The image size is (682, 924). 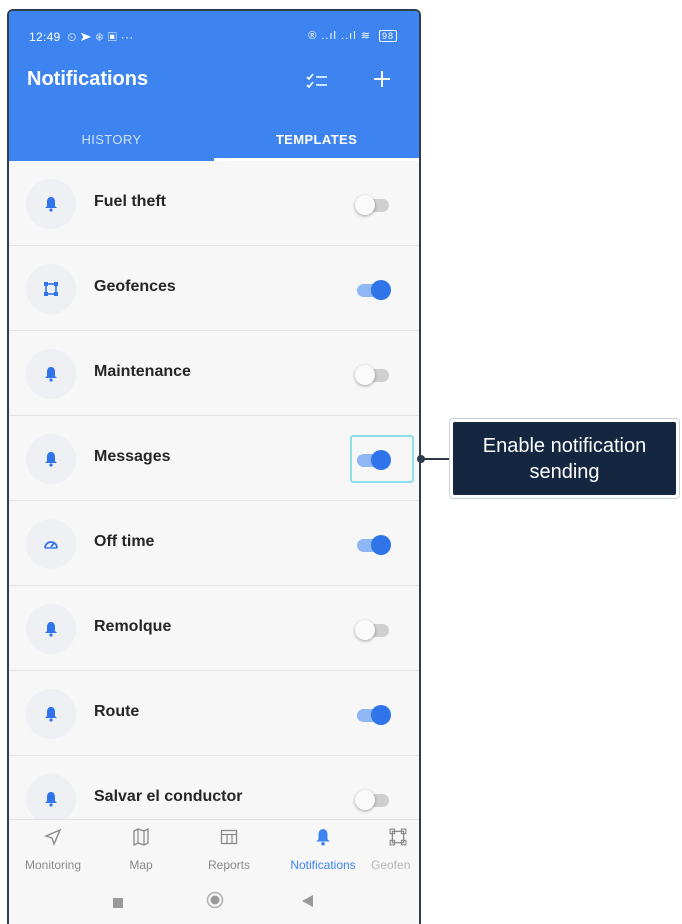 I want to click on callout-text: Enable notification sending, so click(x=564, y=458).